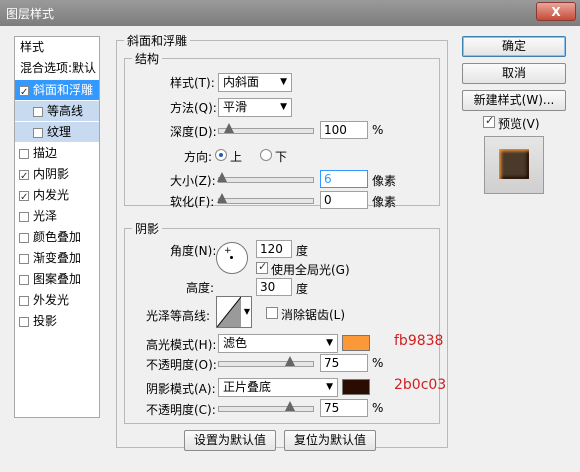 The image size is (580, 472). Describe the element at coordinates (302, 289) in the screenshot. I see `altitude-unit: 度` at that location.